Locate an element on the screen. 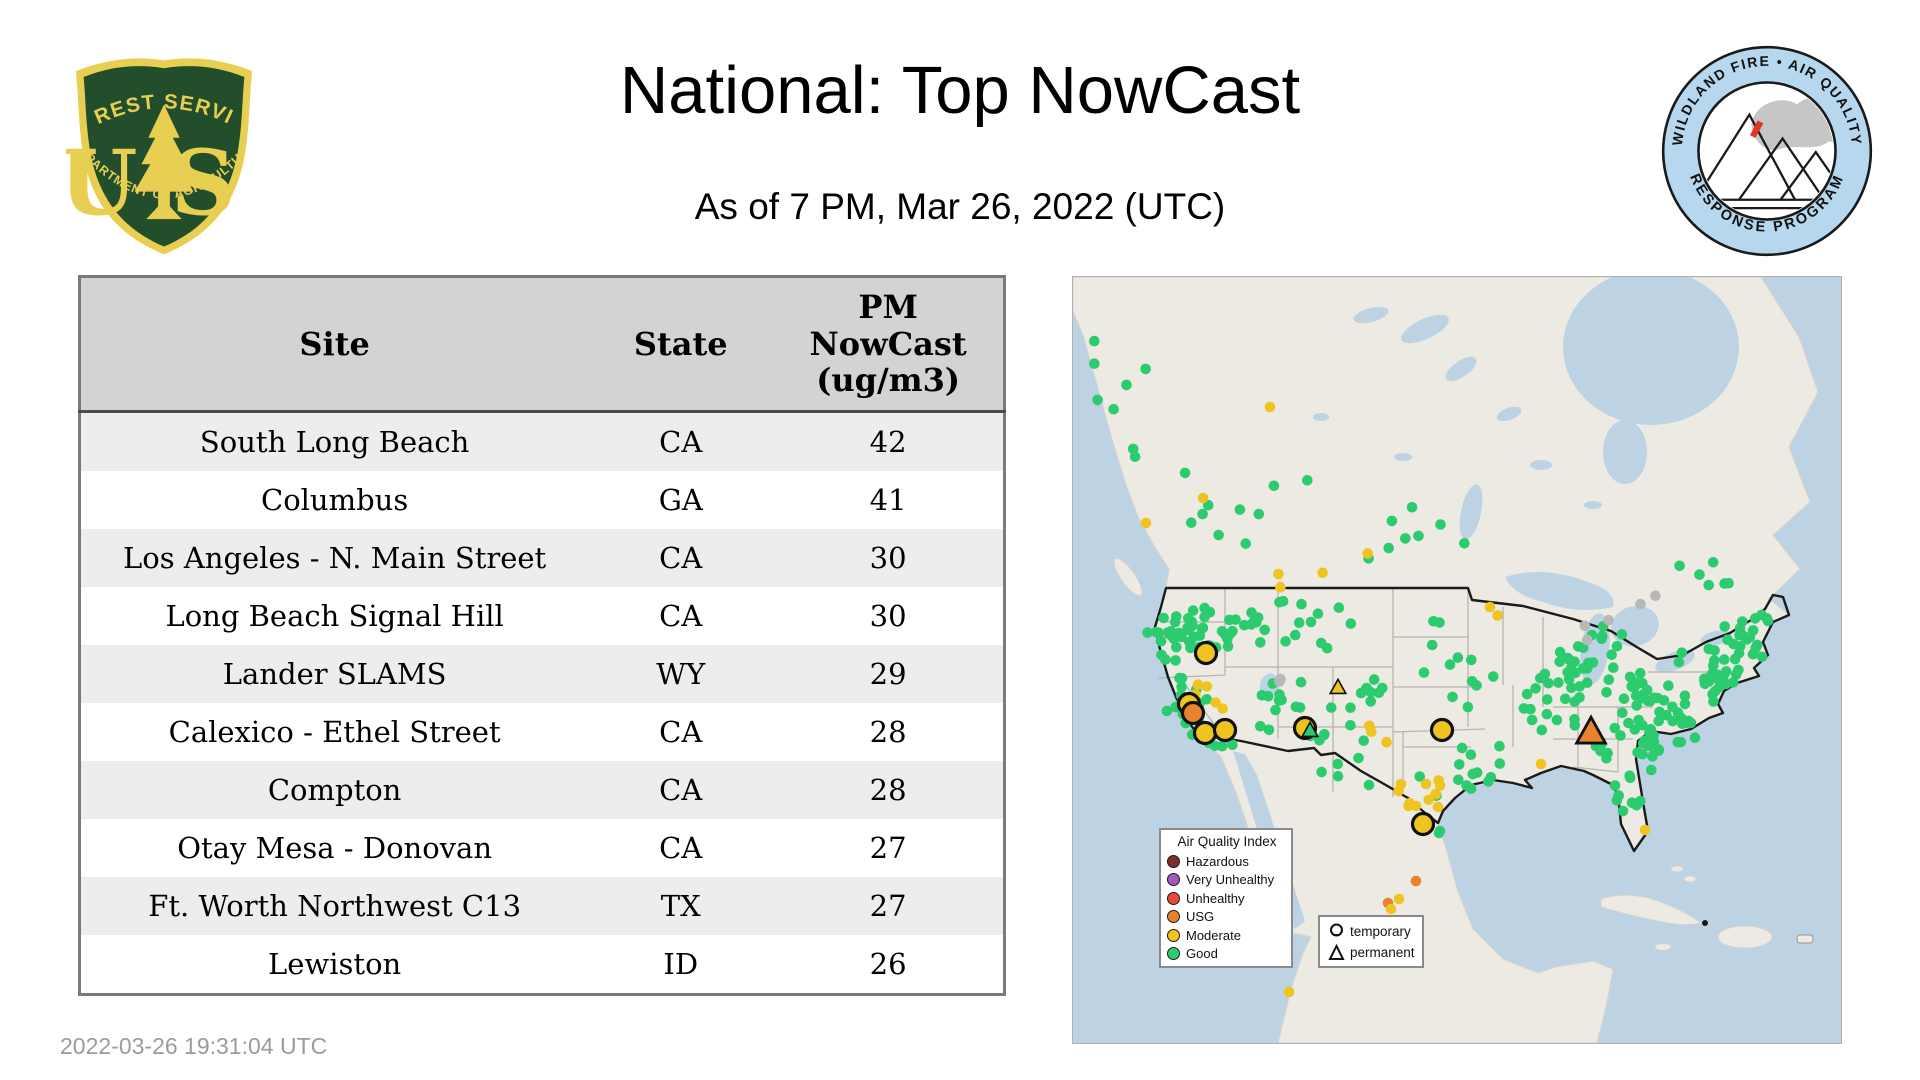 This screenshot has height=1080, width=1920. aqi-legend-item: Unhealthy is located at coordinates (1229, 898).